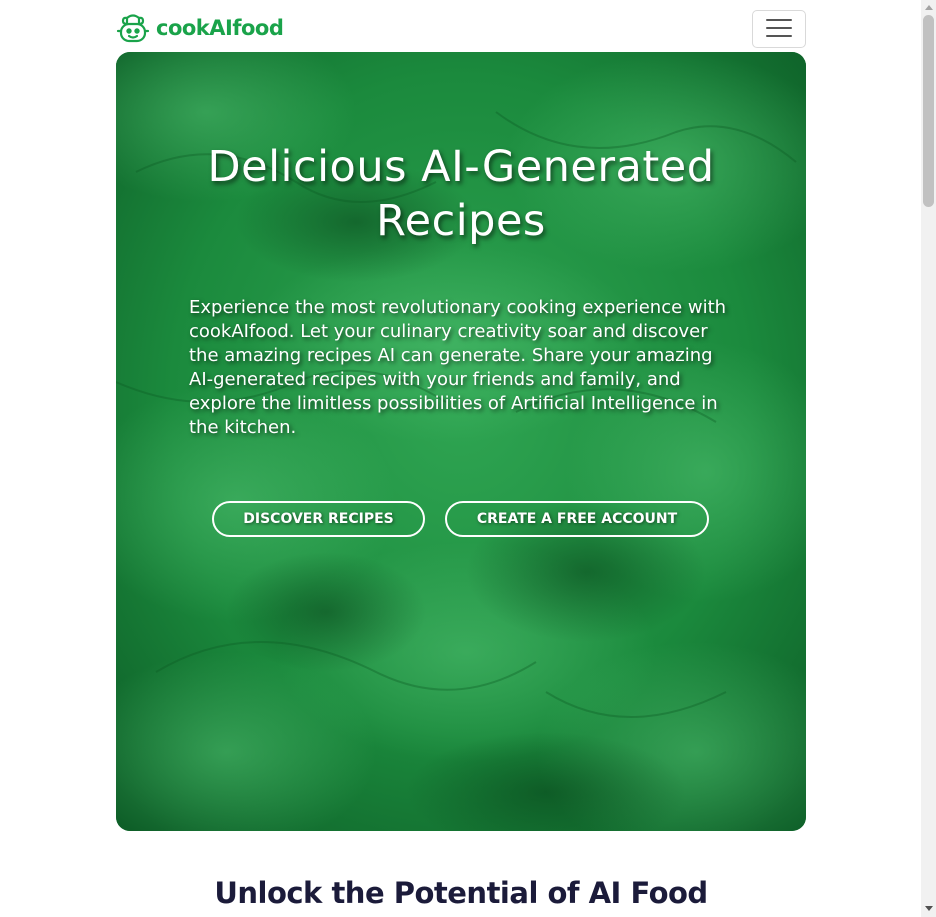  What do you see at coordinates (318, 519) in the screenshot?
I see `discover-recipes-button: DISCOVER RECIPES` at bounding box center [318, 519].